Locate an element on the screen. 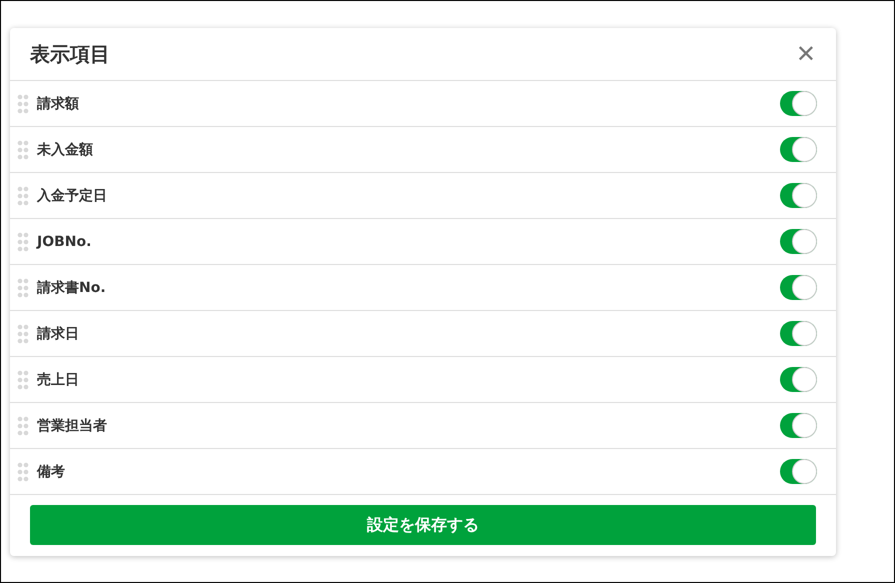  item-label: 未入金額 is located at coordinates (65, 149).